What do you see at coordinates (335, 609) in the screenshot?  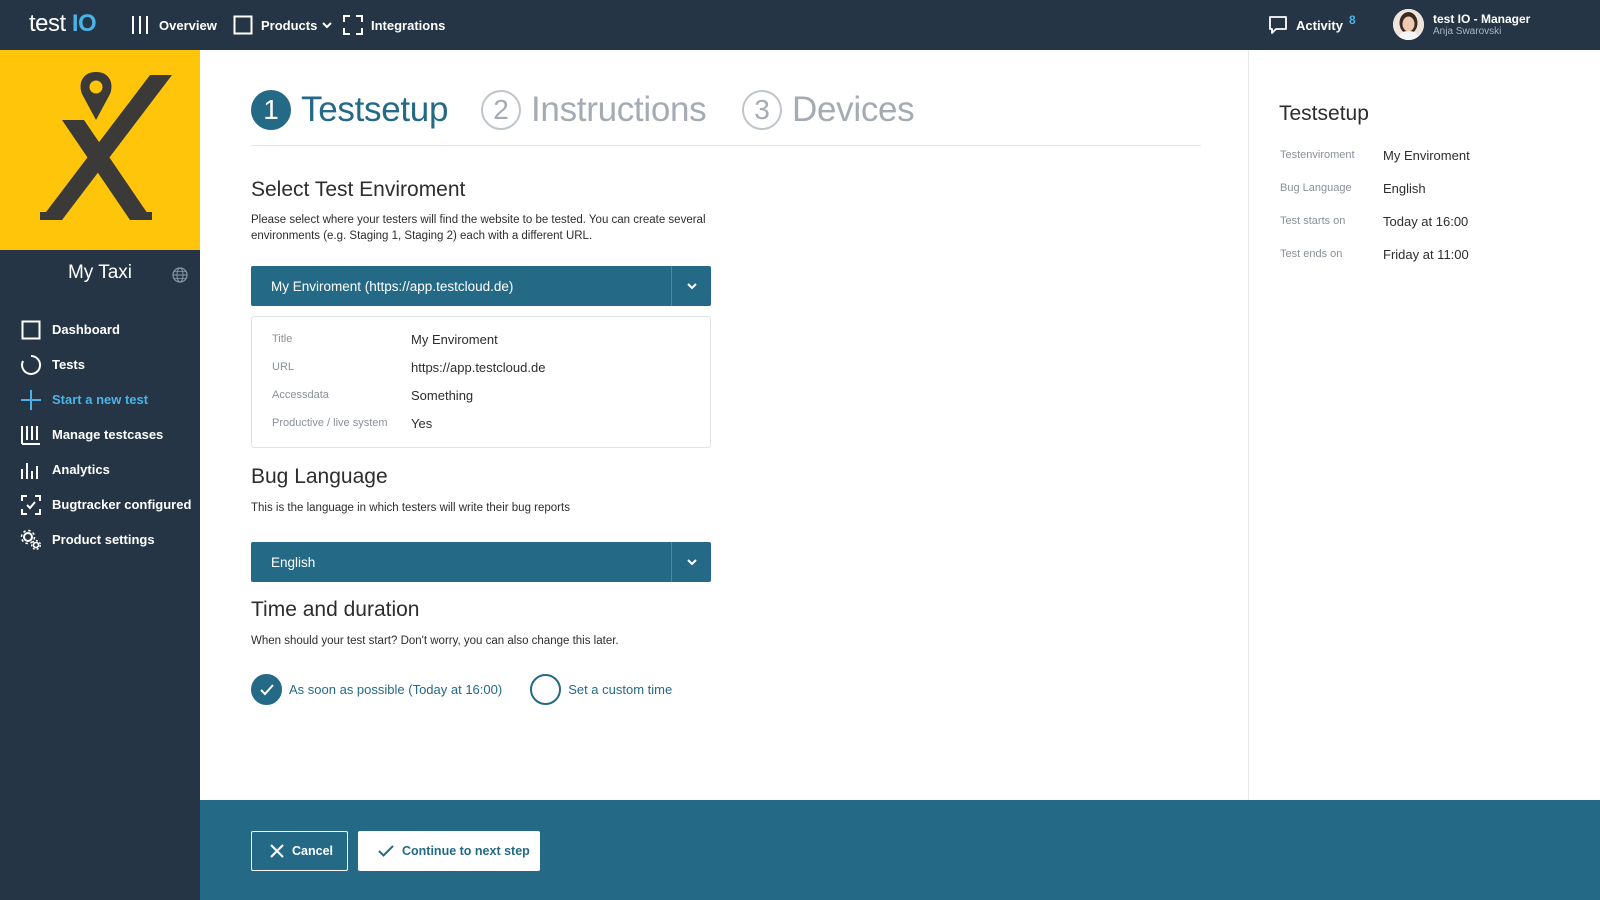 I see `time-duration-title: Time and duration` at bounding box center [335, 609].